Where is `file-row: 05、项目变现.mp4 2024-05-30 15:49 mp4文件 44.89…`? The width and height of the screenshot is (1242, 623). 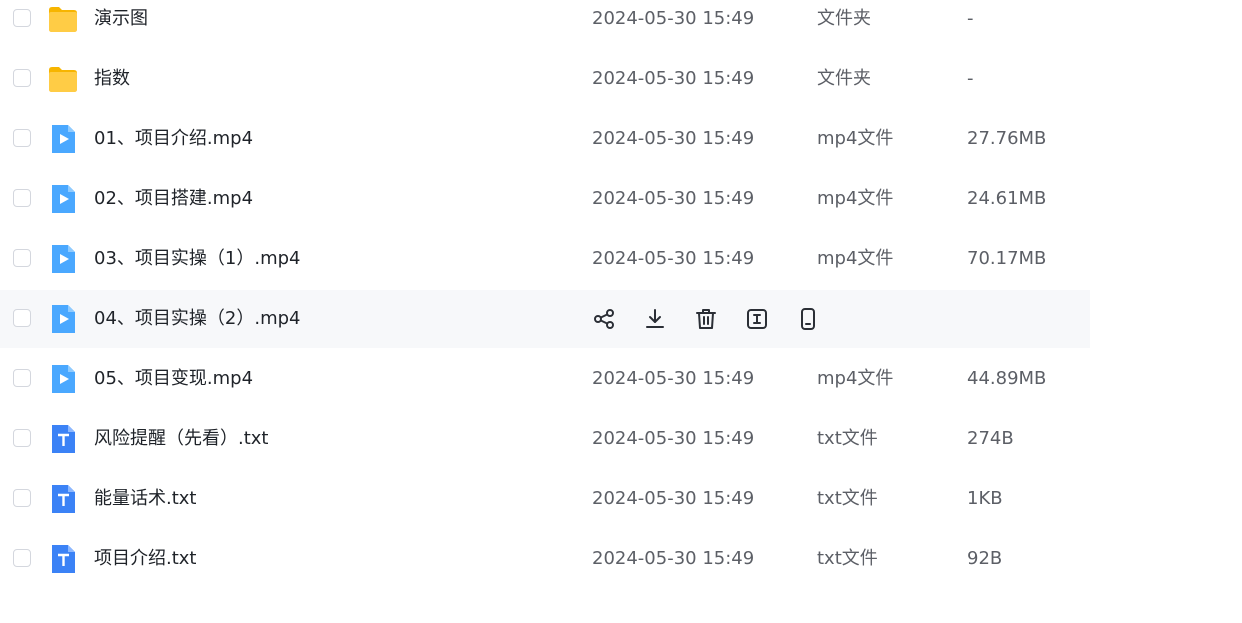
file-row: 05、项目变现.mp4 2024-05-30 15:49 mp4文件 44.89… is located at coordinates (545, 379).